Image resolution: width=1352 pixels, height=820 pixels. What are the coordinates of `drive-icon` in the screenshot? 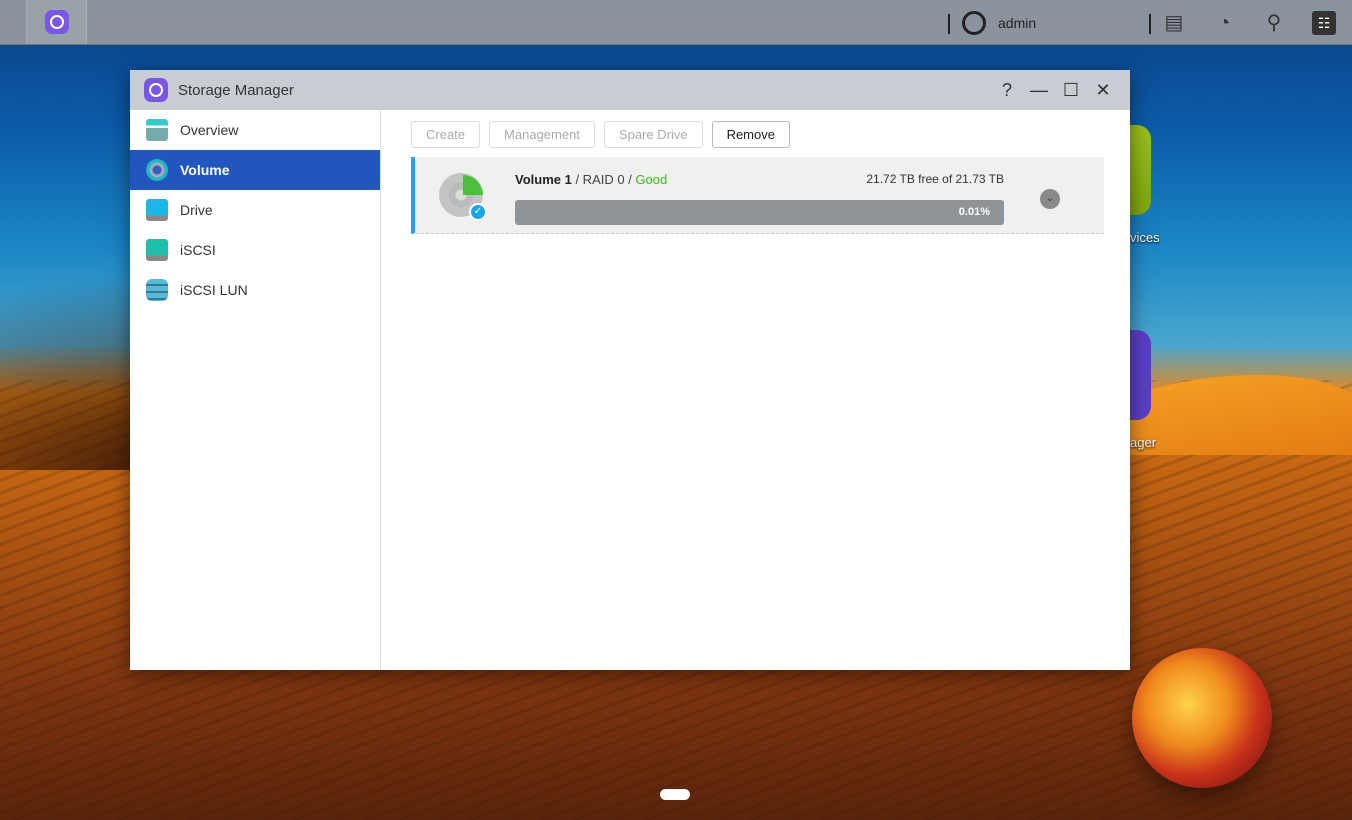 It's located at (157, 210).